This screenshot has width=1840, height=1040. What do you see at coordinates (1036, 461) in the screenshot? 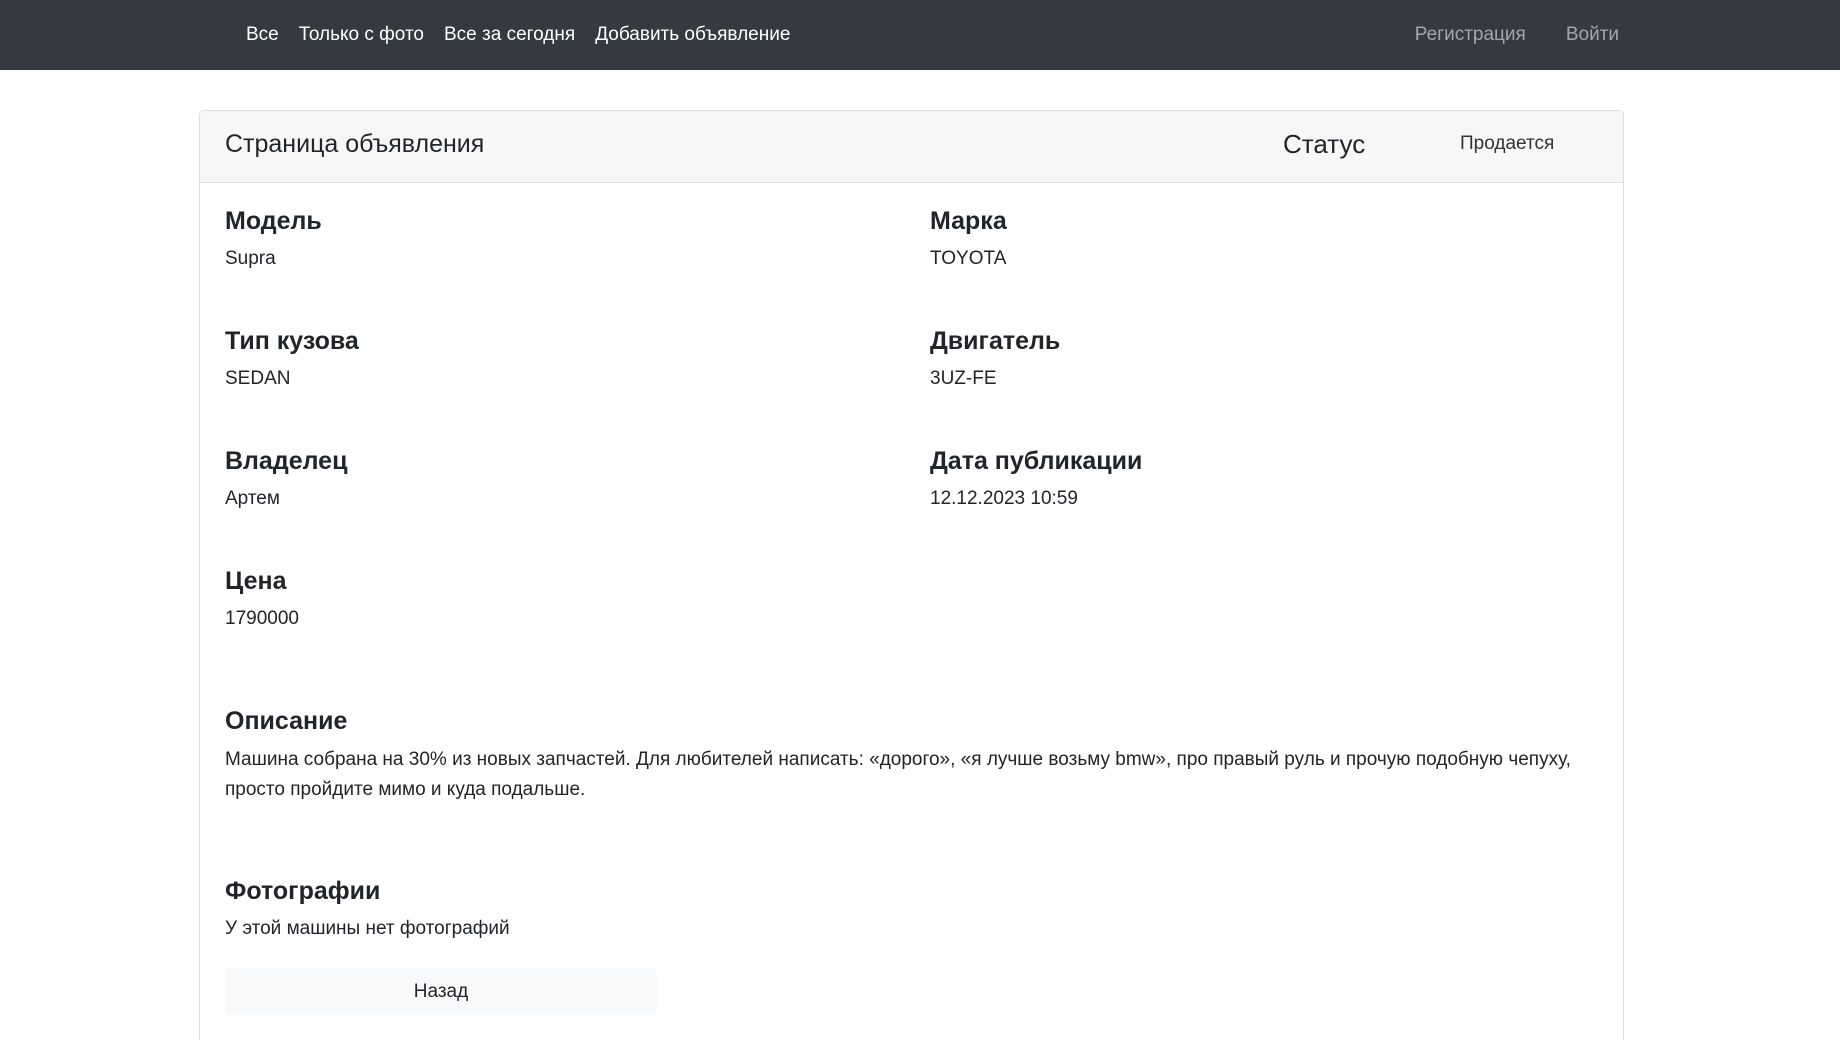
I see `field-label: Дата публикации` at bounding box center [1036, 461].